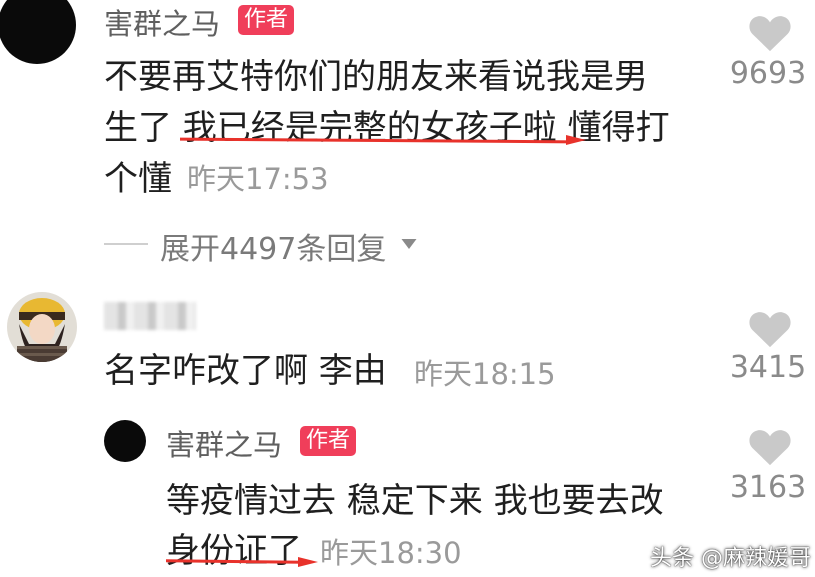 The height and width of the screenshot is (577, 815). I want to click on expand-divider, so click(126, 244).